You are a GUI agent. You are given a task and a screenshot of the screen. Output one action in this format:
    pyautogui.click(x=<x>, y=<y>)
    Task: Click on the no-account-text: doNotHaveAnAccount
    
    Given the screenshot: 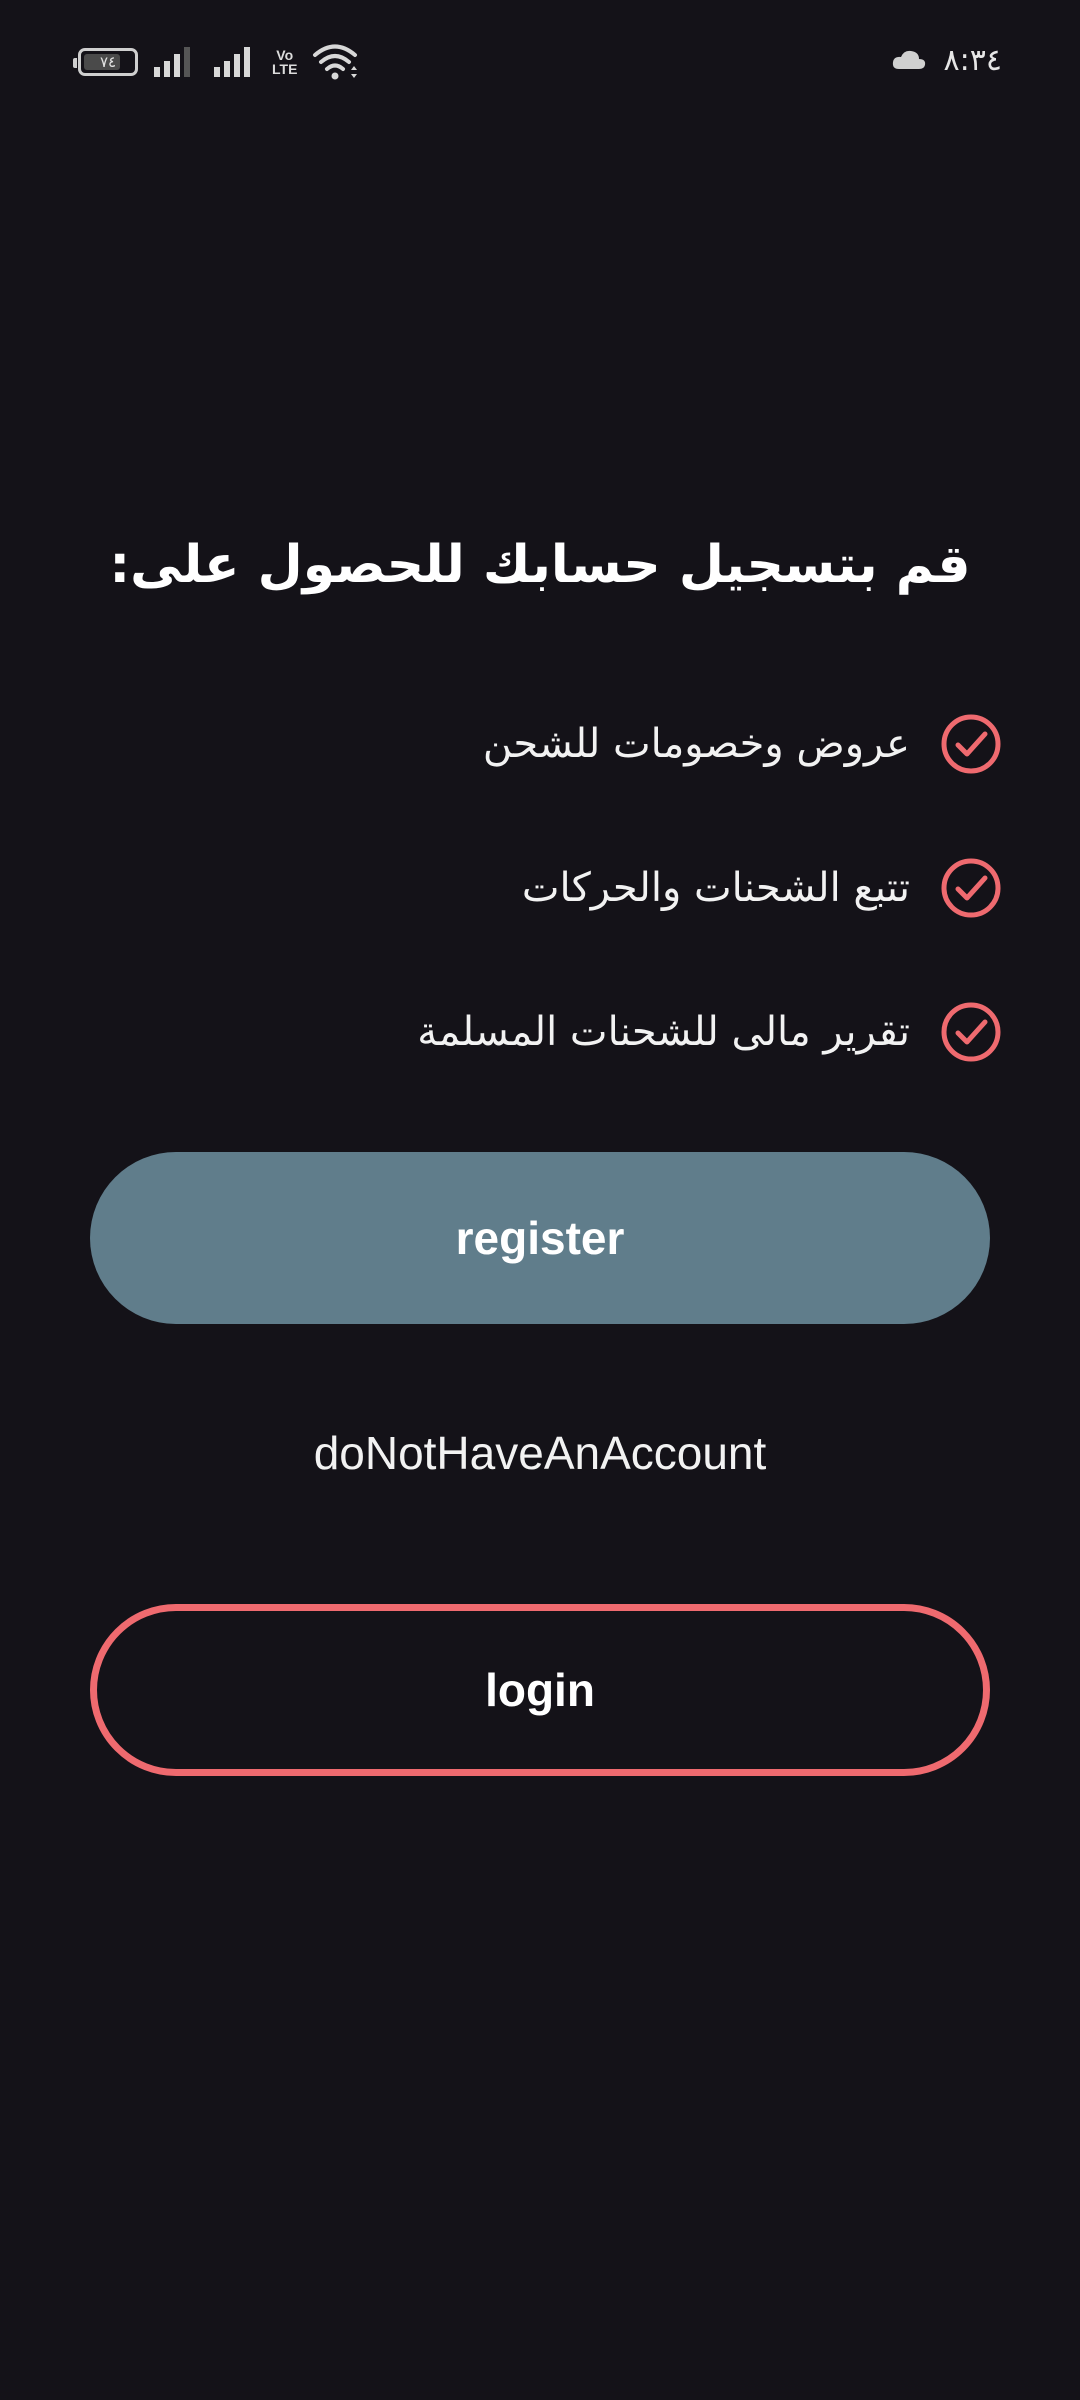 What is the action you would take?
    pyautogui.click(x=540, y=1453)
    